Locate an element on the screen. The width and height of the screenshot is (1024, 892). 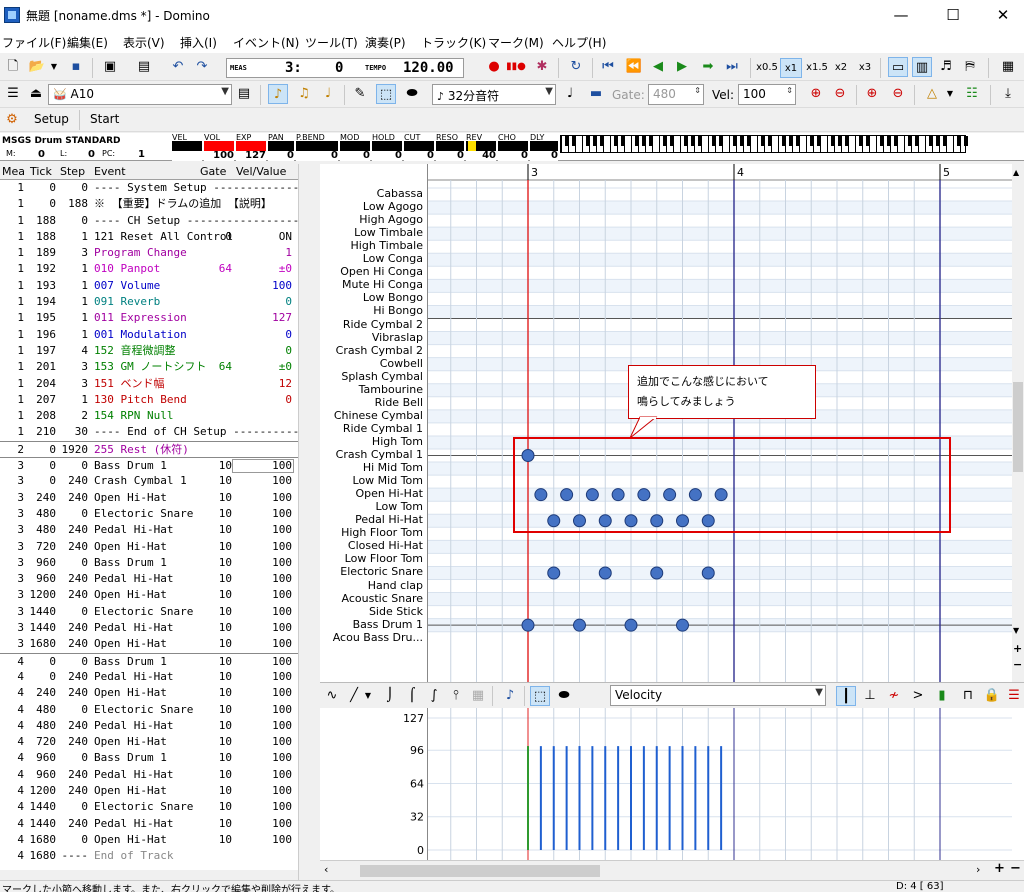
setup-button: Setup is located at coordinates (51, 119).